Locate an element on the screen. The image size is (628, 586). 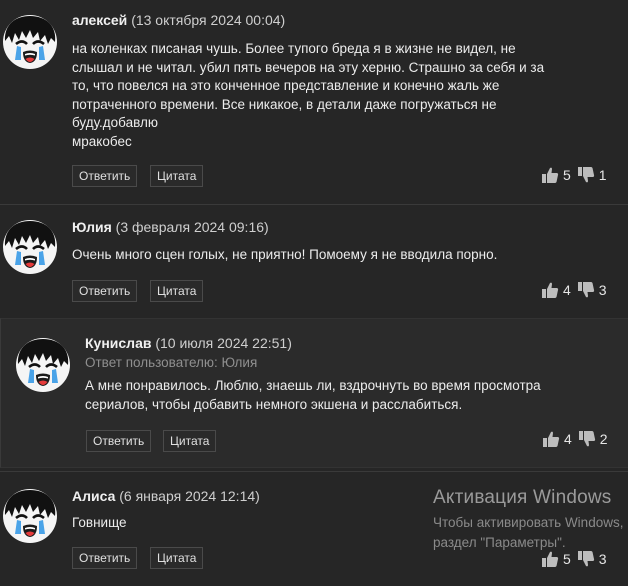
comment-header: Юлия (3 февраля 2024 09:16) is located at coordinates (170, 227).